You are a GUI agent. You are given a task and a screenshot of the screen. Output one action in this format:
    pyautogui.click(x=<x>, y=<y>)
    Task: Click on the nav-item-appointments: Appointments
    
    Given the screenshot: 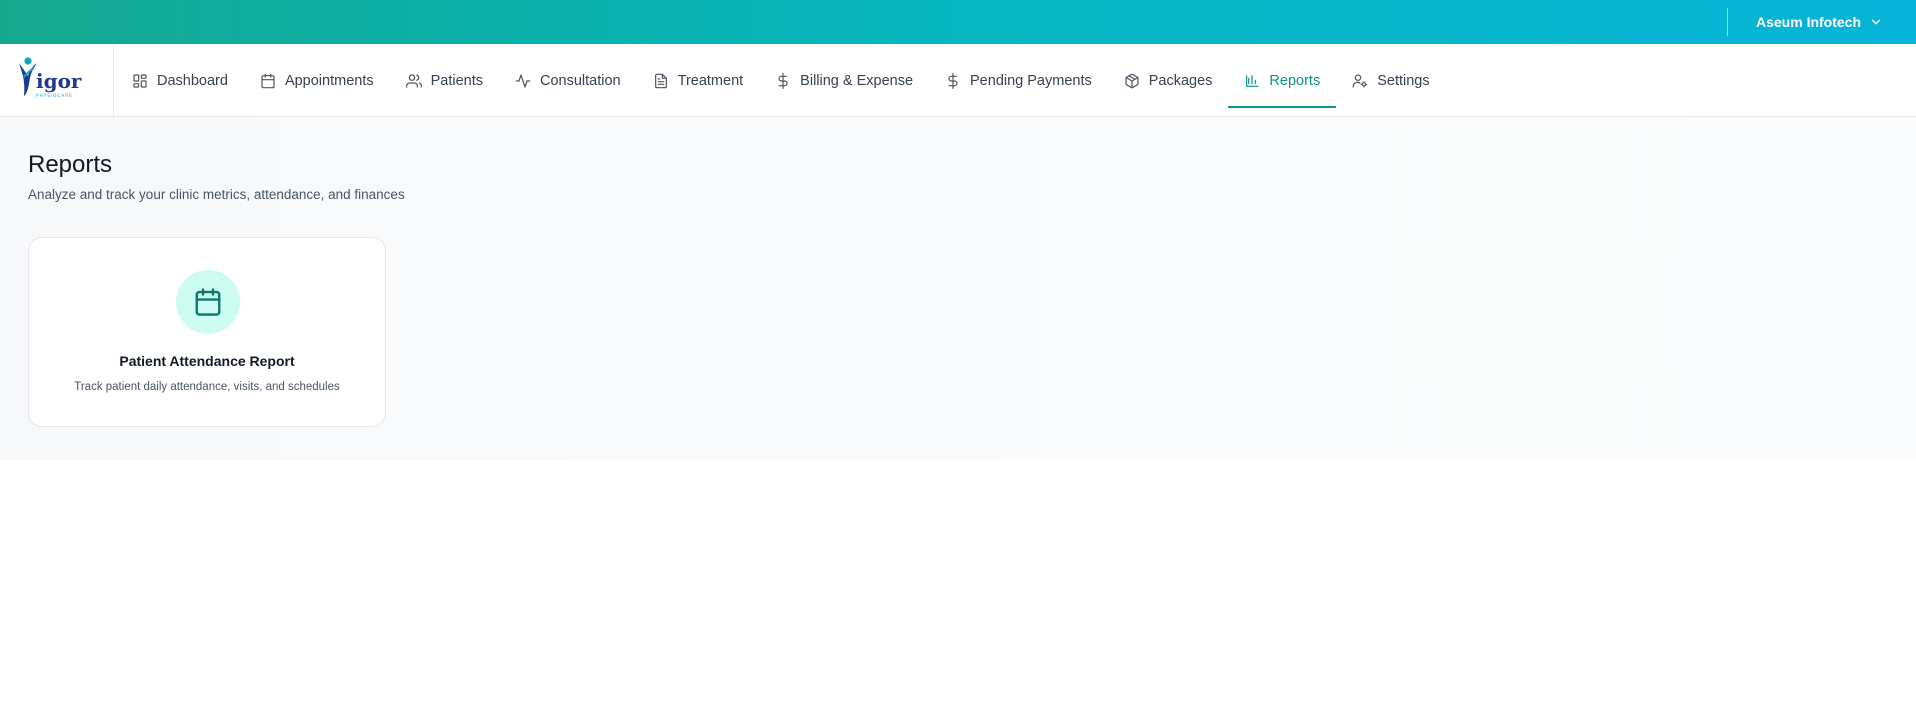 What is the action you would take?
    pyautogui.click(x=317, y=80)
    